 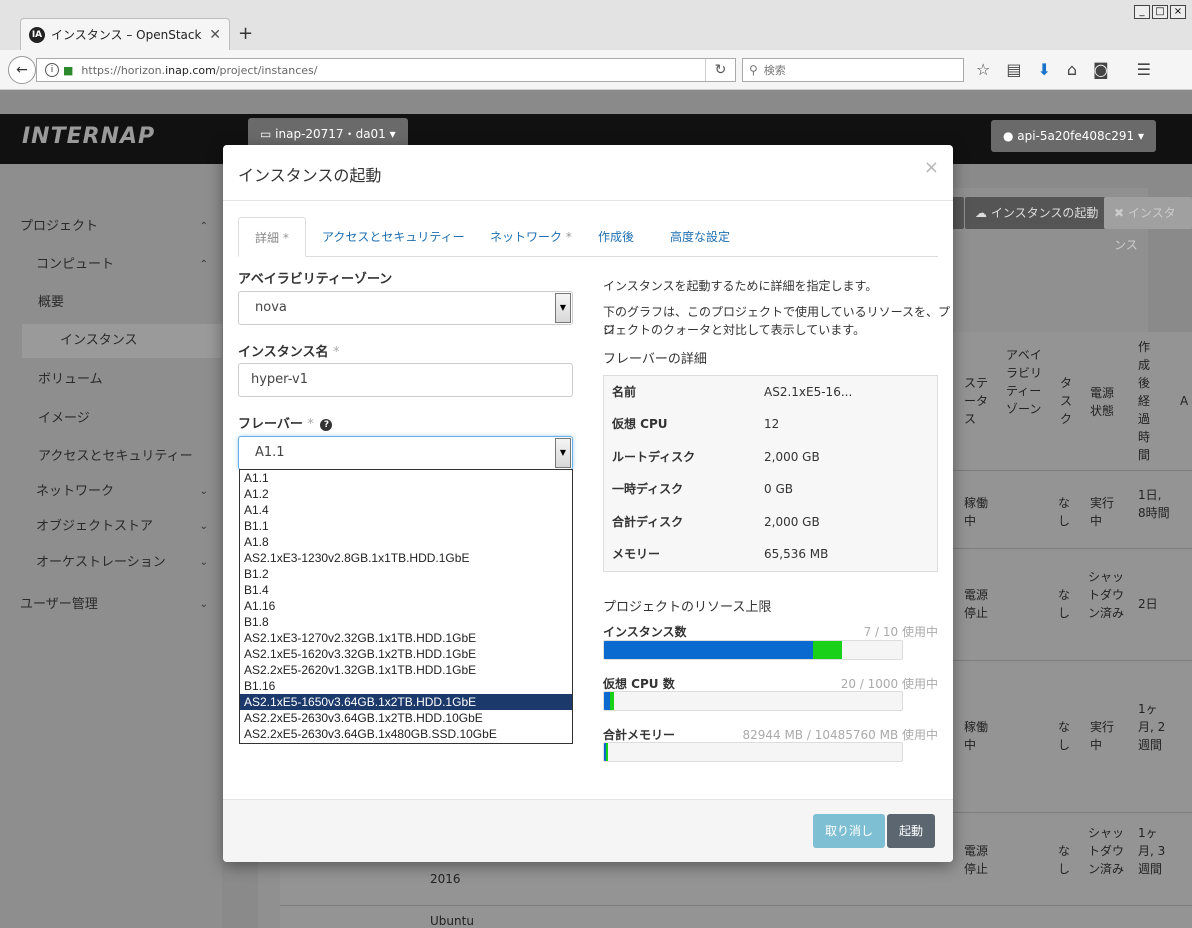 I want to click on quota-added-fill, so click(x=611, y=701).